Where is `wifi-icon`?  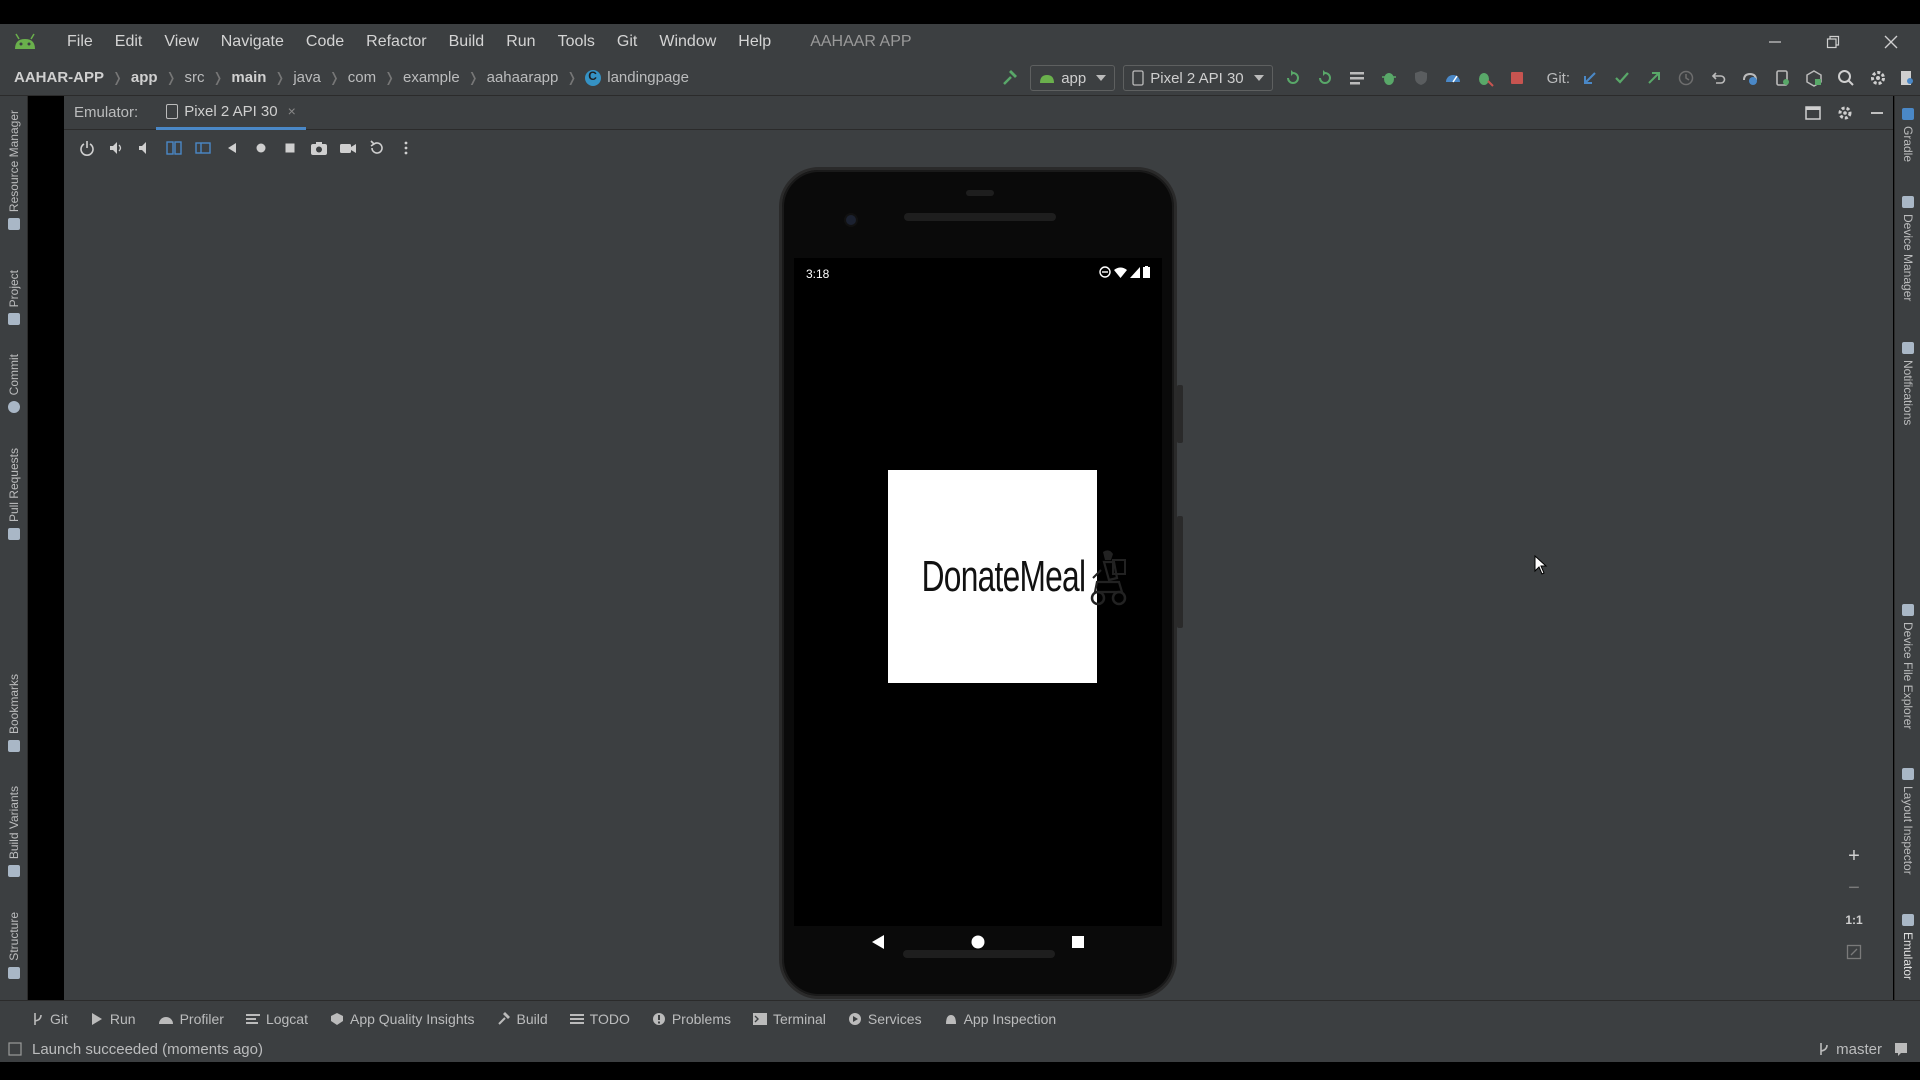 wifi-icon is located at coordinates (1120, 272).